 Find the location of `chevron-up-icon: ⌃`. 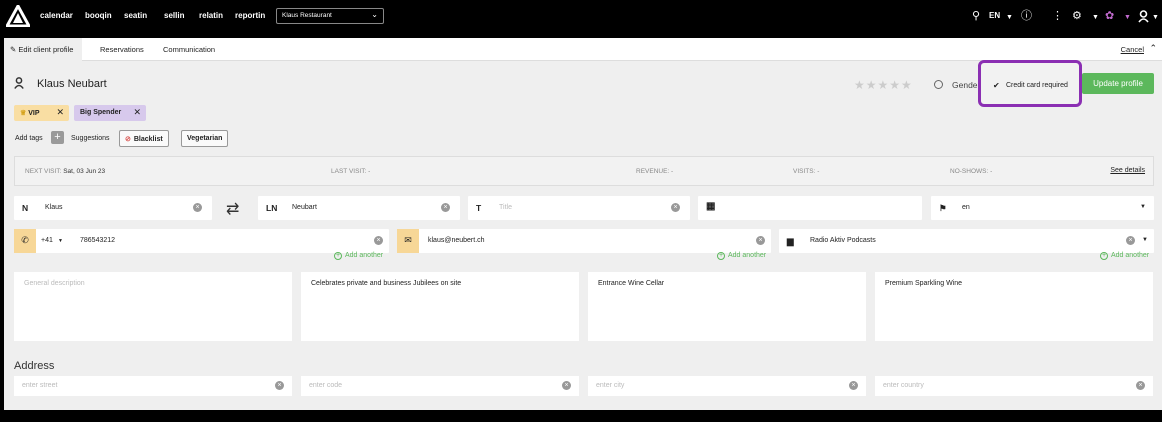

chevron-up-icon: ⌃ is located at coordinates (1153, 48).